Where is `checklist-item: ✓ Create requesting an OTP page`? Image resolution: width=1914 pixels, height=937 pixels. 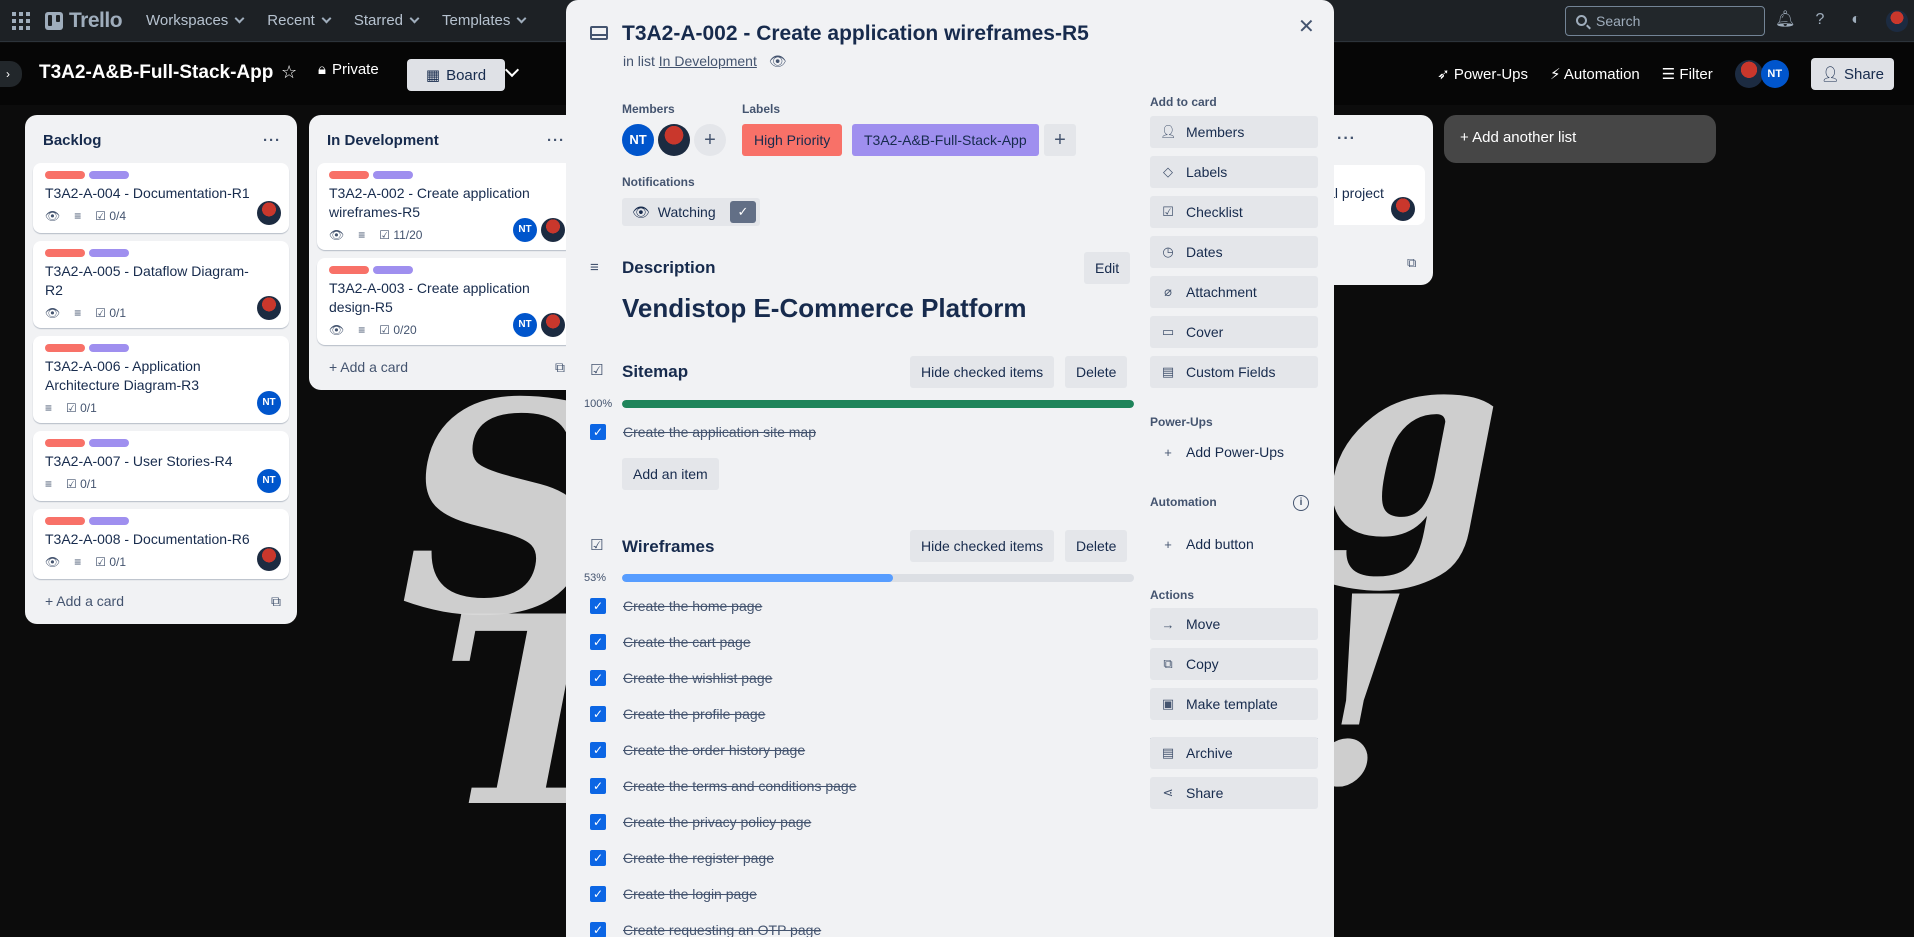
checklist-item: ✓ Create requesting an OTP page is located at coordinates (705, 929).